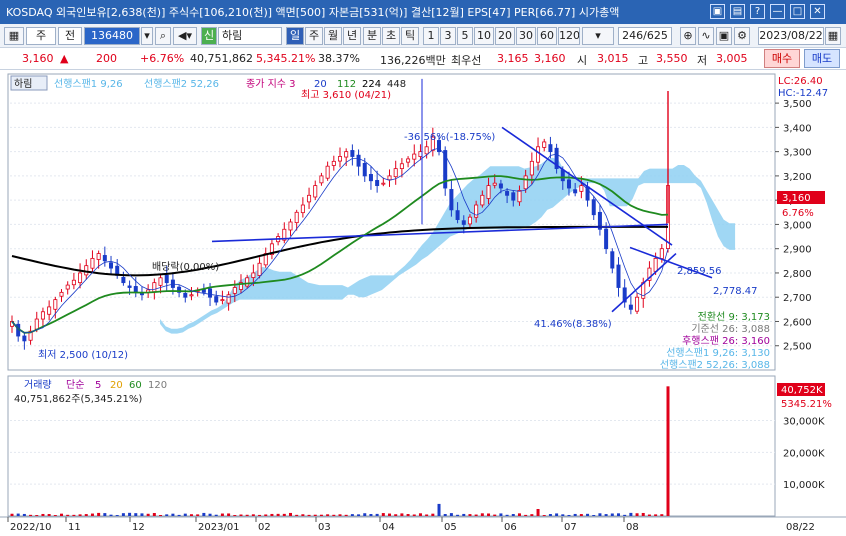 The width and height of the screenshot is (846, 536). What do you see at coordinates (573, 324) in the screenshot?
I see `trend-rise-annotation: 41.46%(8.38%)` at bounding box center [573, 324].